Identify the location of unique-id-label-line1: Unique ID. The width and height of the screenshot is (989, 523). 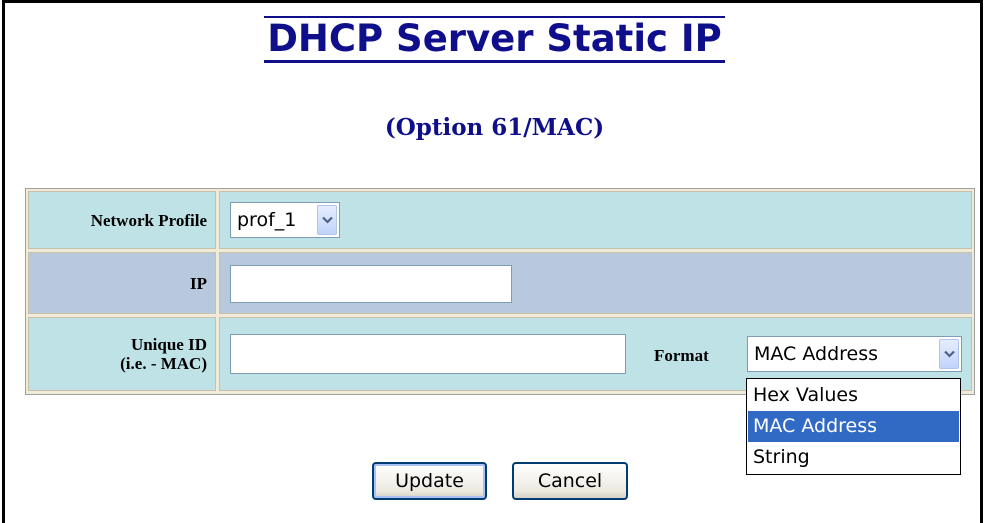
(168, 344).